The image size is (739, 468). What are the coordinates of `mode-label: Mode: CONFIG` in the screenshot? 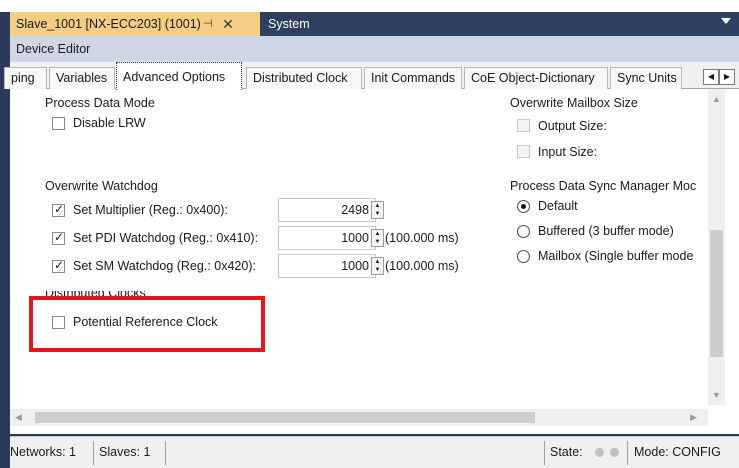 It's located at (677, 452).